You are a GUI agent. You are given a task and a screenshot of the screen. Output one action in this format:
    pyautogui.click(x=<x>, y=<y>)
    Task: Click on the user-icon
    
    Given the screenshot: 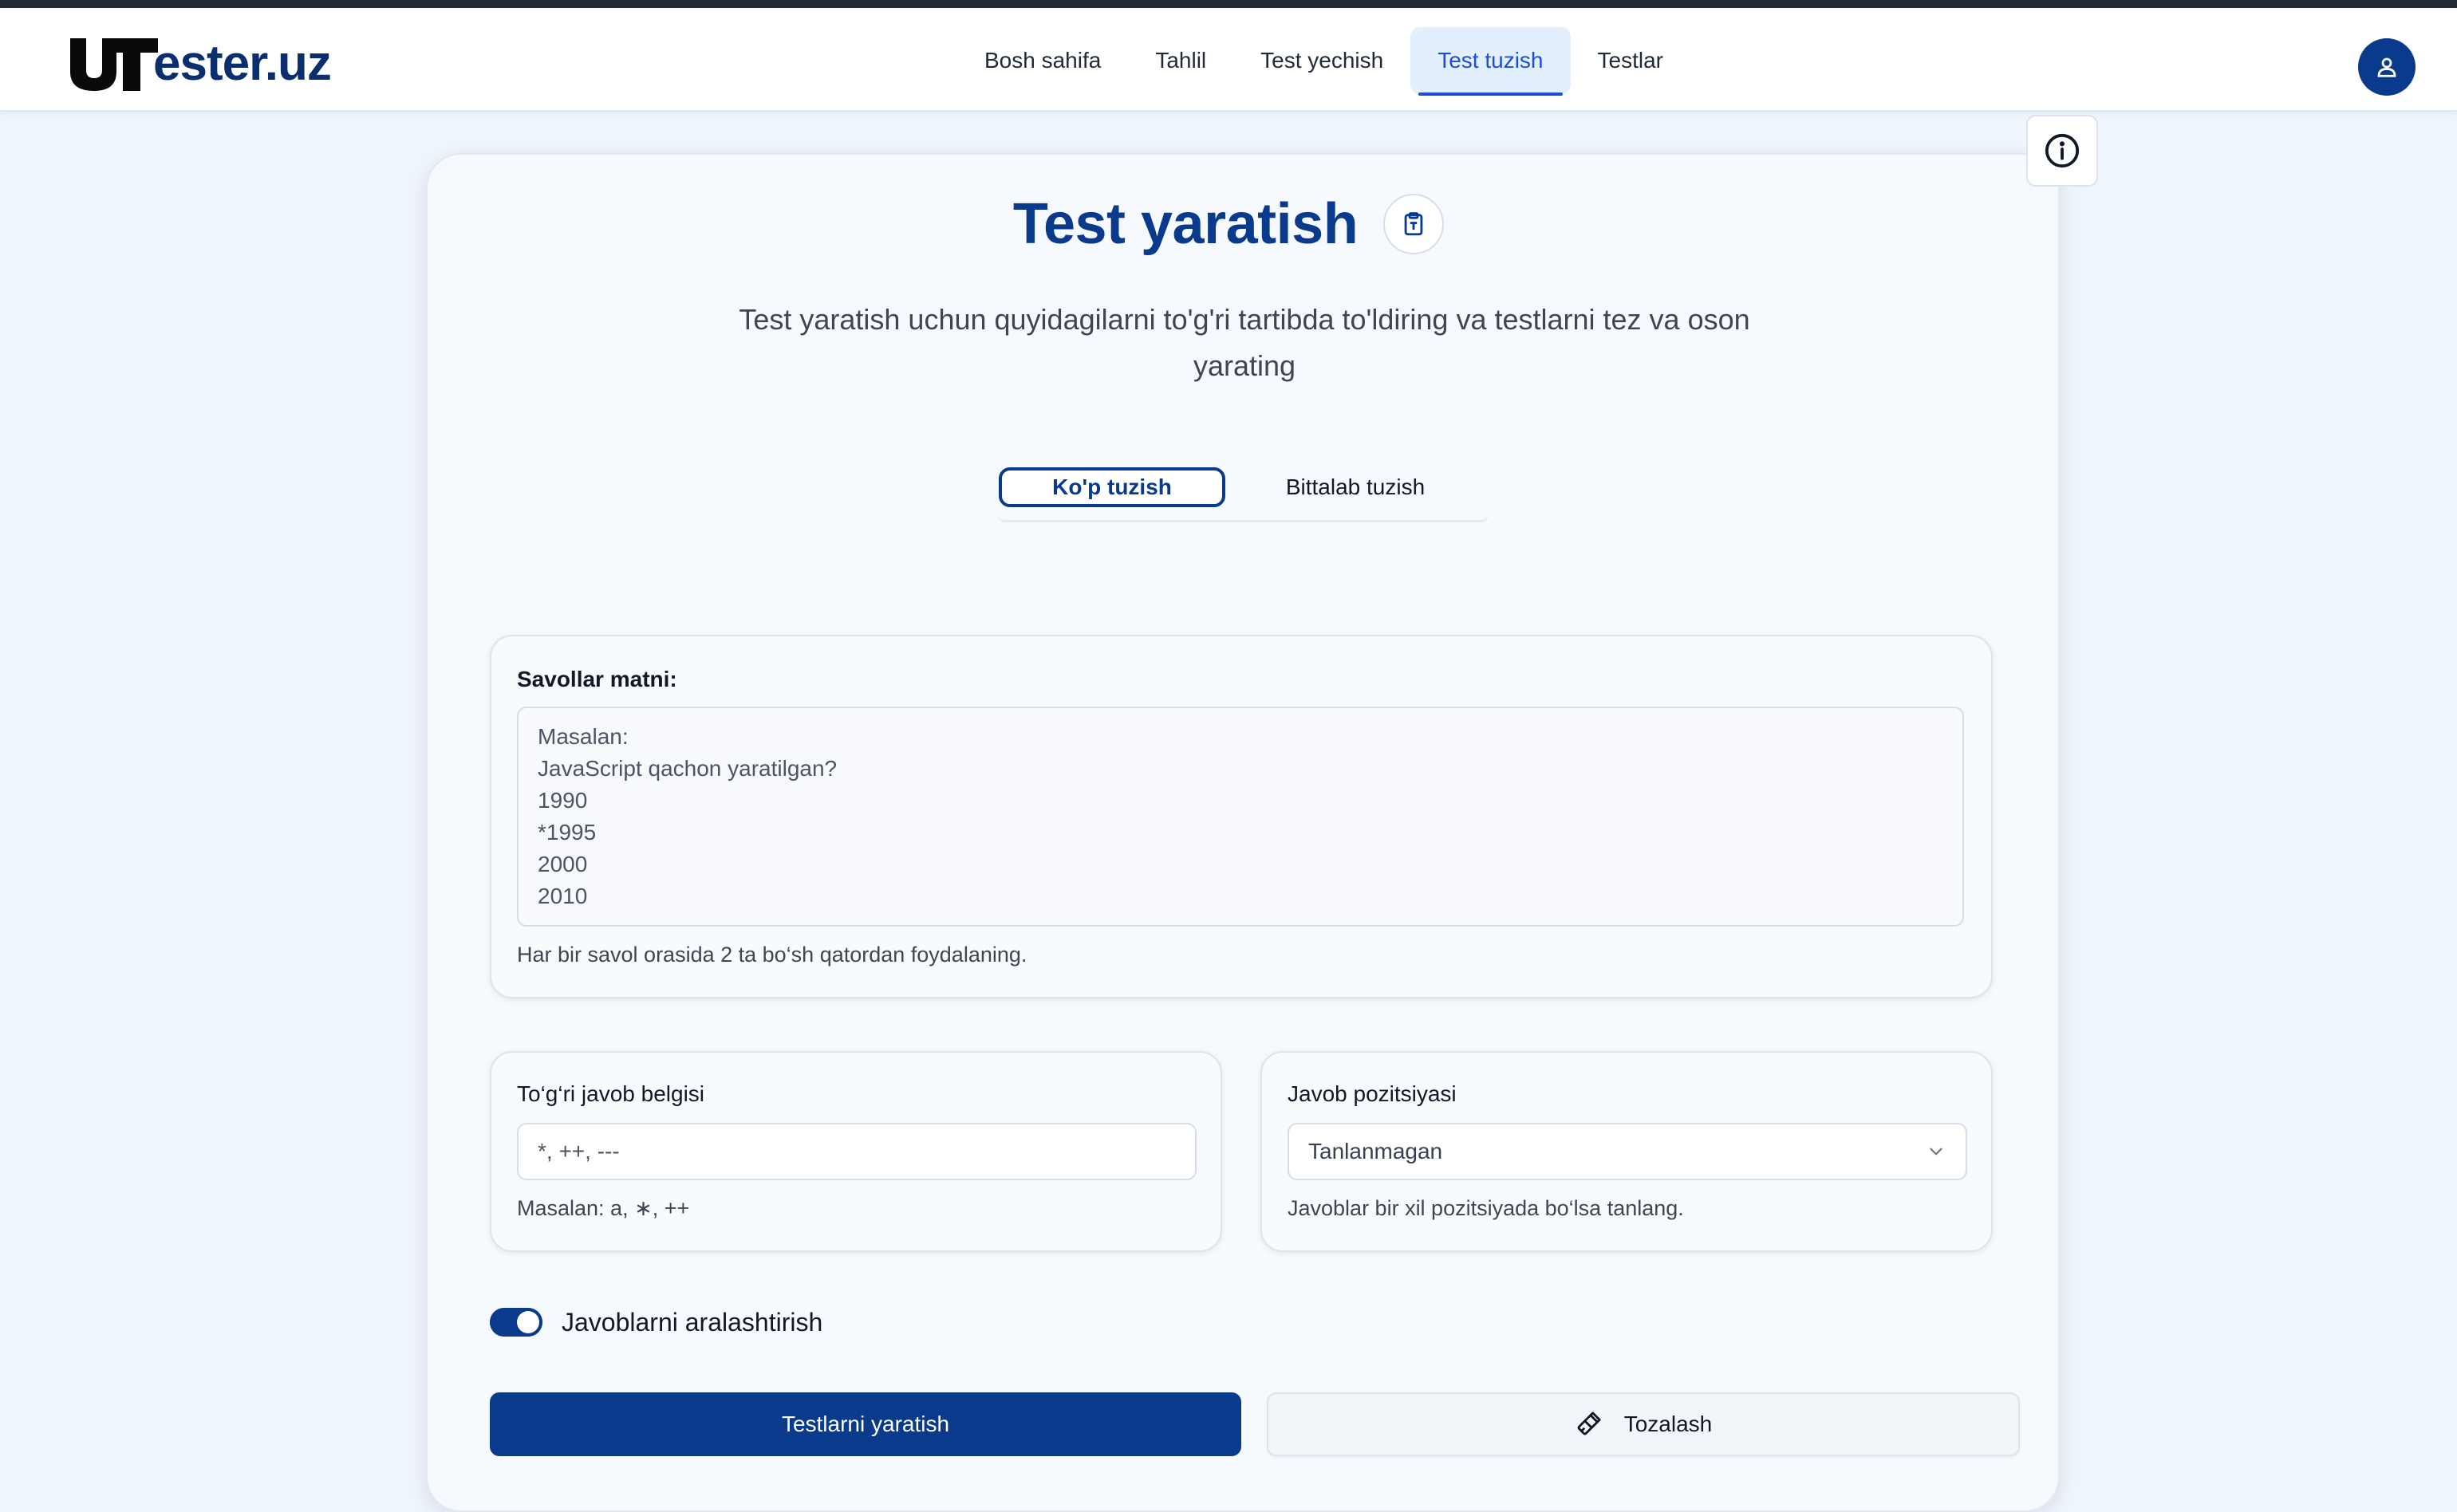 What is the action you would take?
    pyautogui.click(x=2386, y=67)
    